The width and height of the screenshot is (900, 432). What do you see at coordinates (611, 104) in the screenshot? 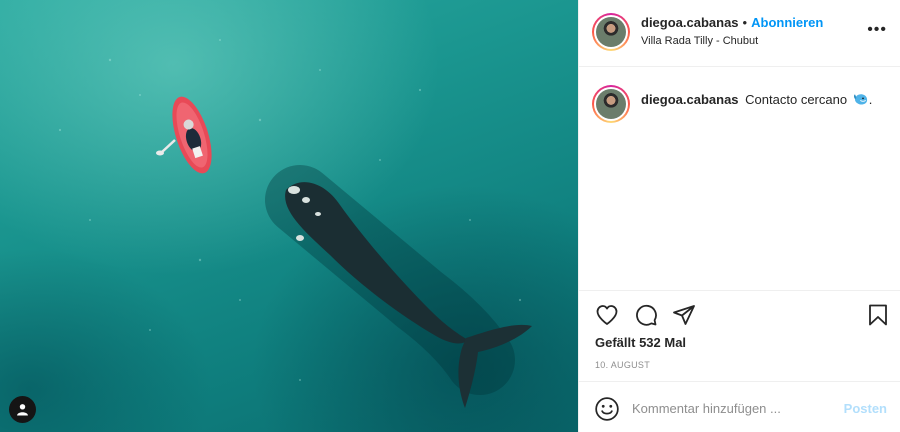
I see `caption-avatar` at bounding box center [611, 104].